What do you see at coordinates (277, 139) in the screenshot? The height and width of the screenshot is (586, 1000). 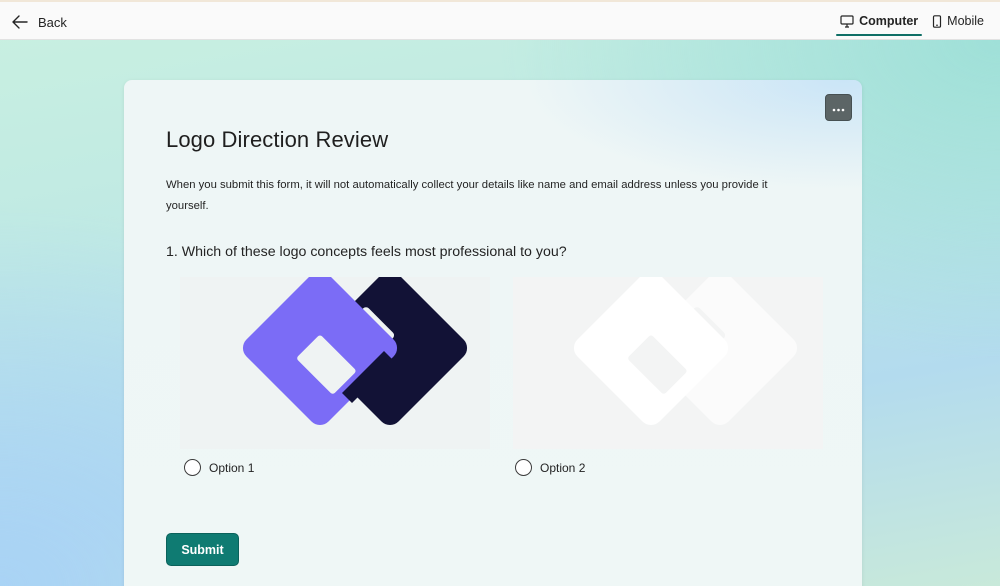 I see `form-title: Logo Direction Review` at bounding box center [277, 139].